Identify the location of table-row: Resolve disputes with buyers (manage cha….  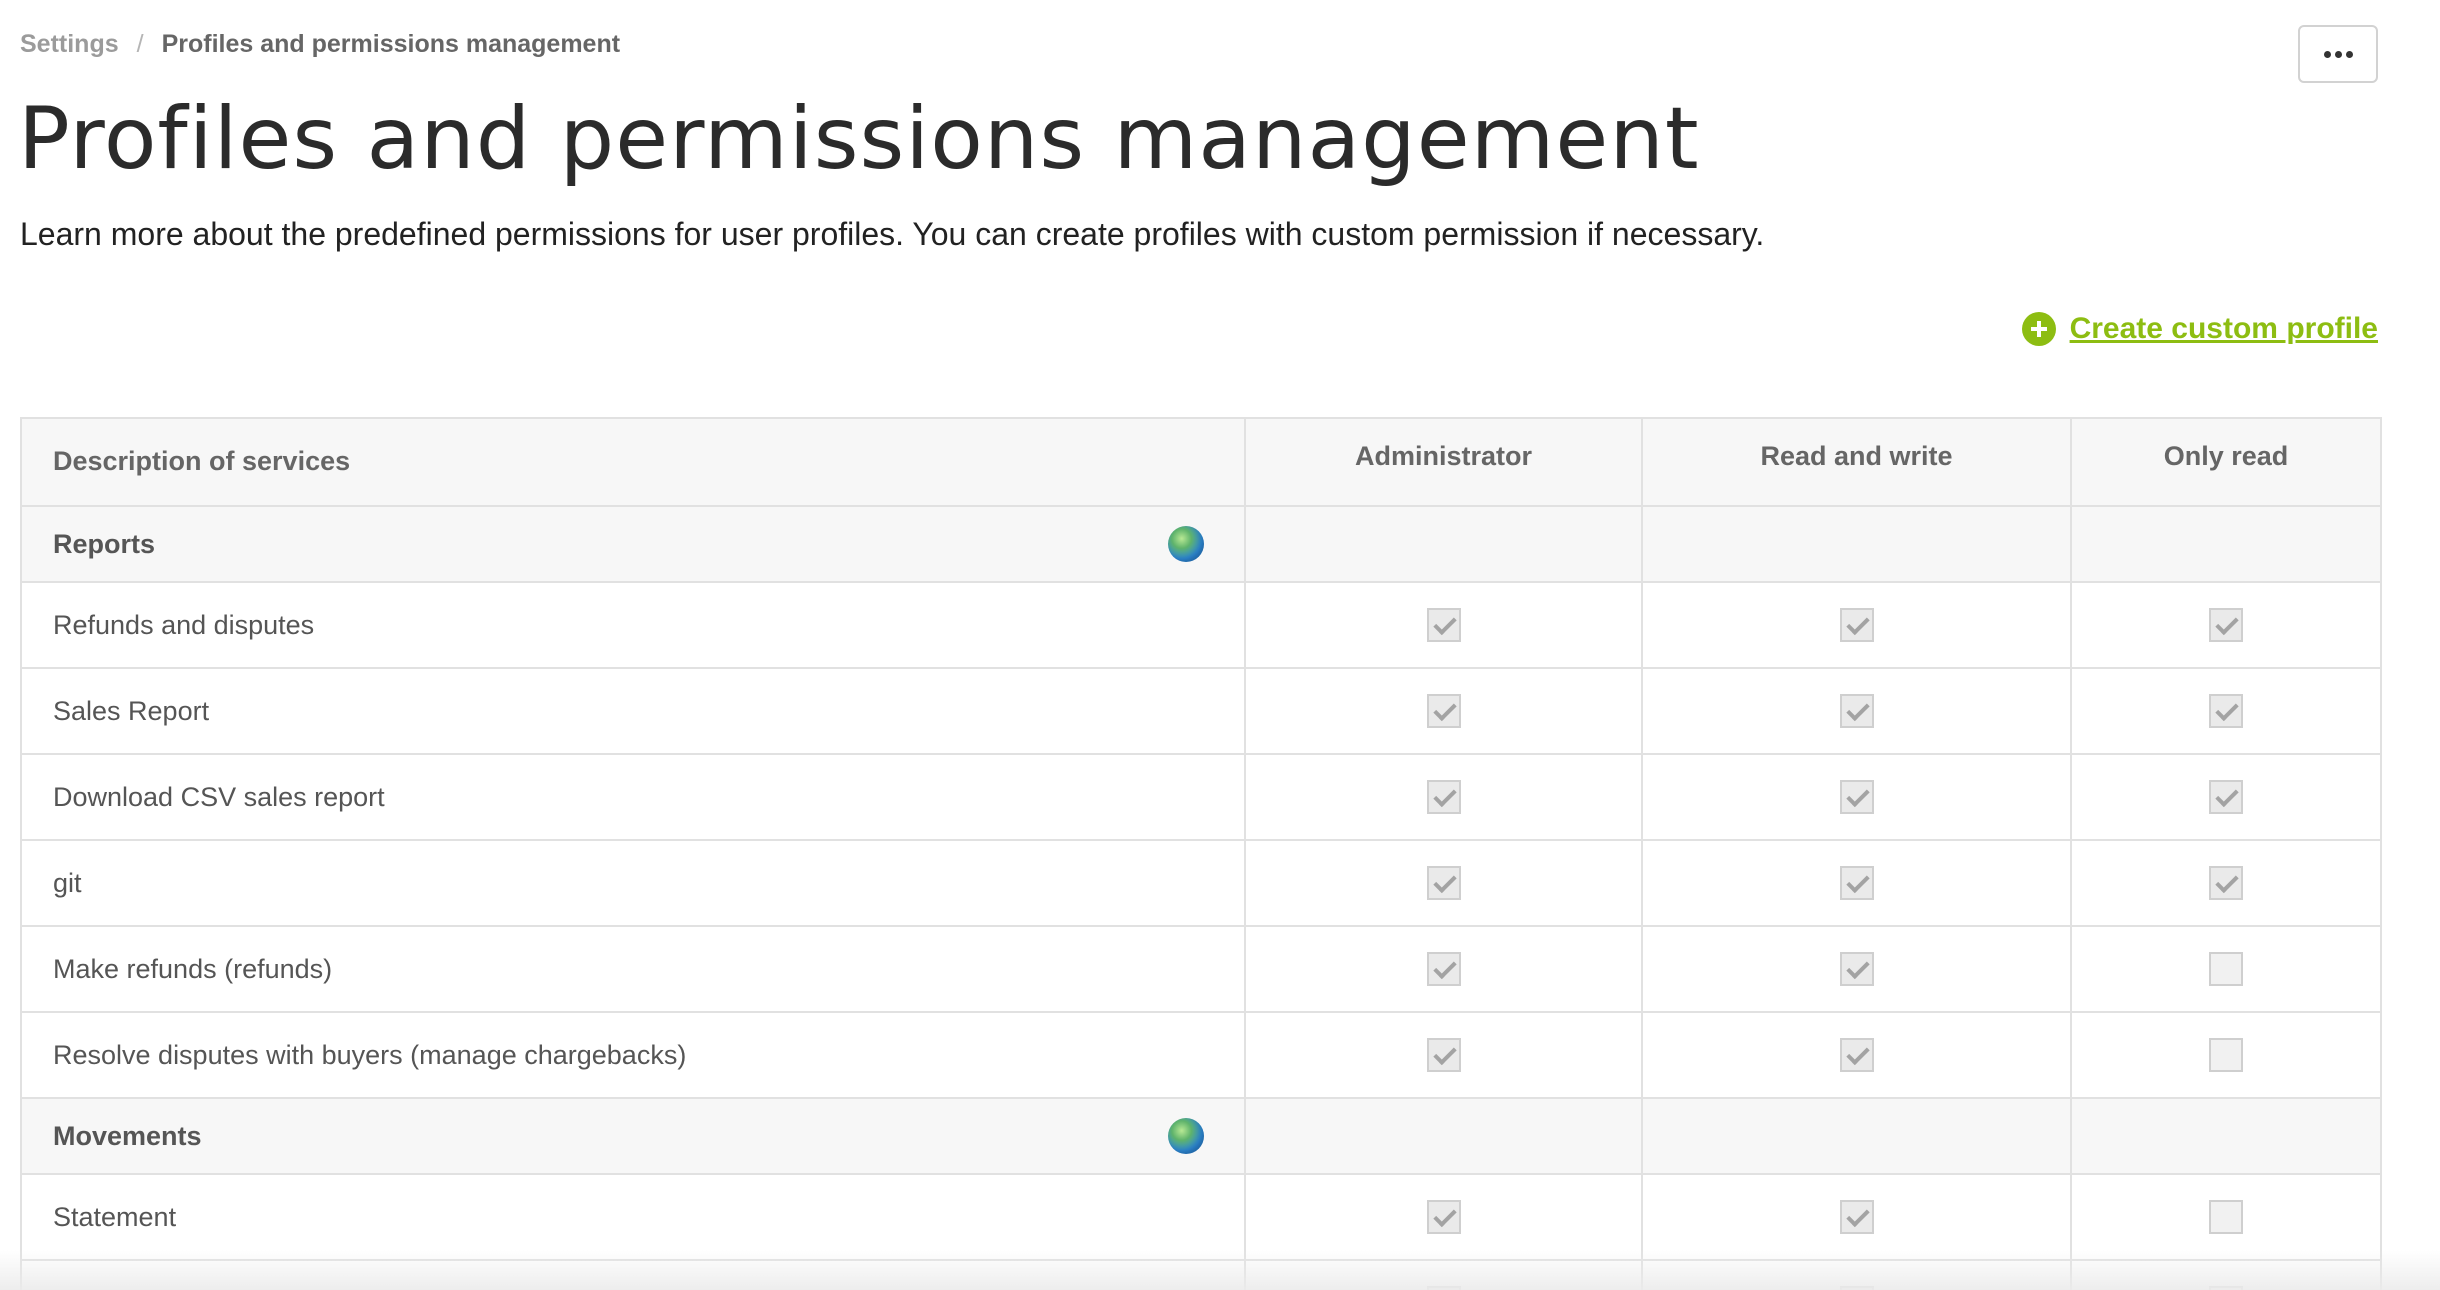
(1201, 1055).